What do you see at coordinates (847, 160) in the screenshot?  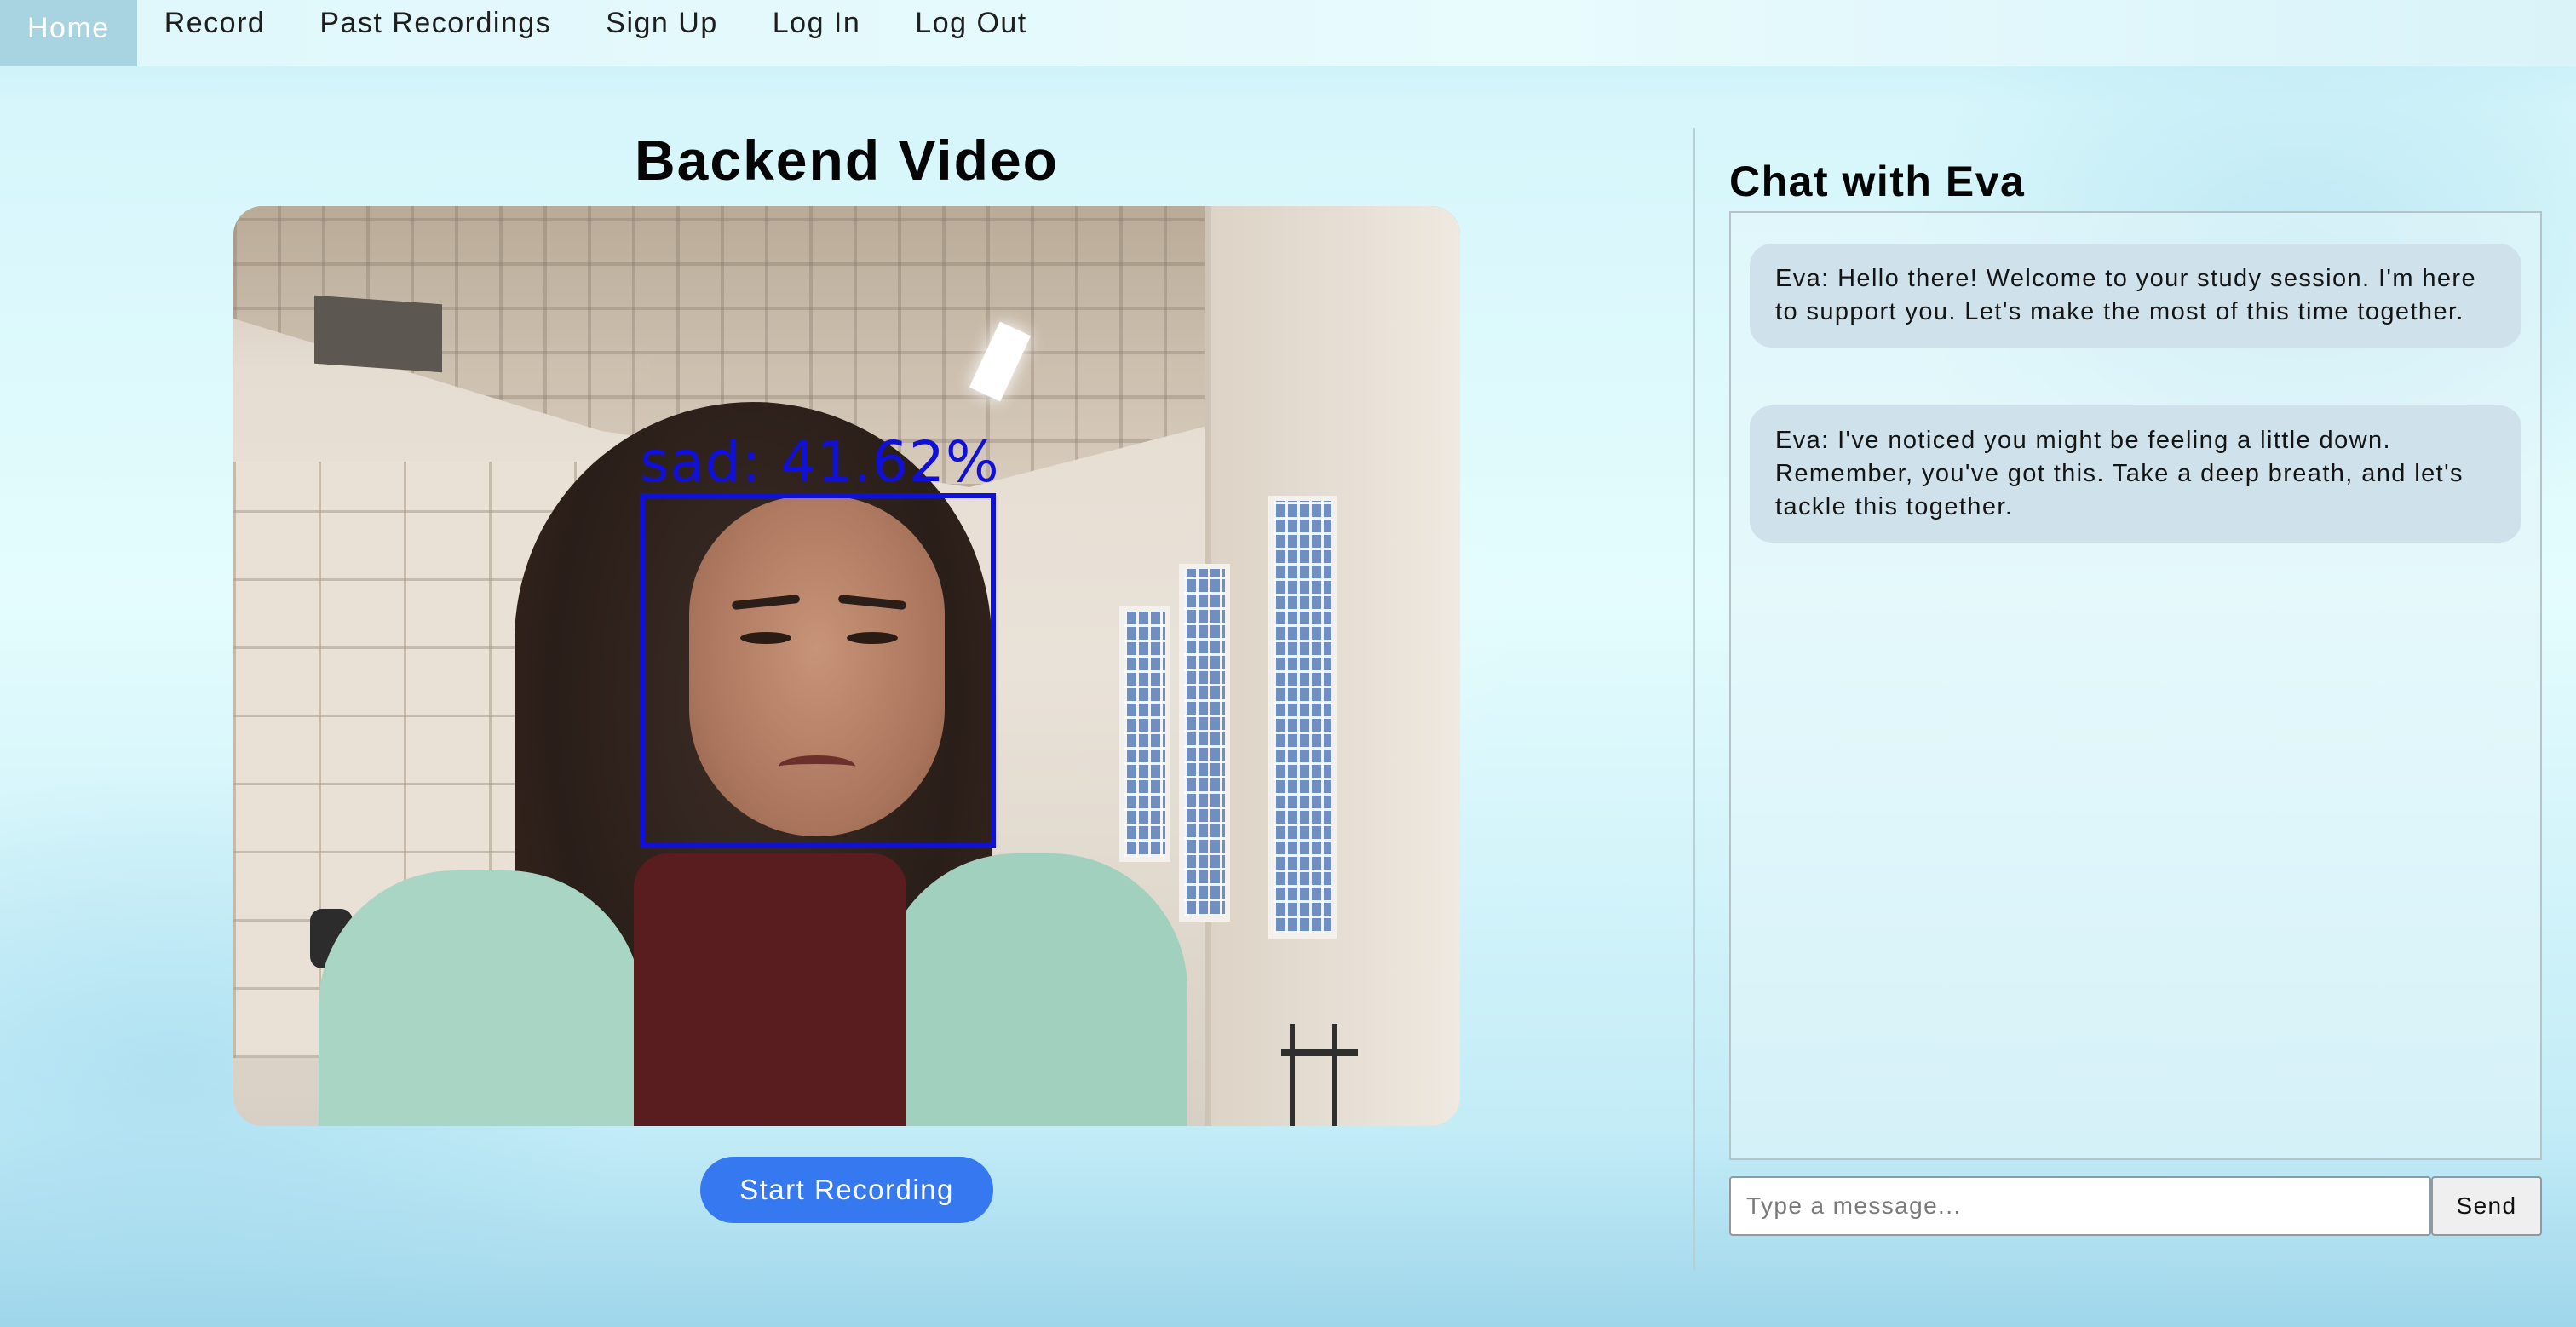 I see `video-title: Backend Video` at bounding box center [847, 160].